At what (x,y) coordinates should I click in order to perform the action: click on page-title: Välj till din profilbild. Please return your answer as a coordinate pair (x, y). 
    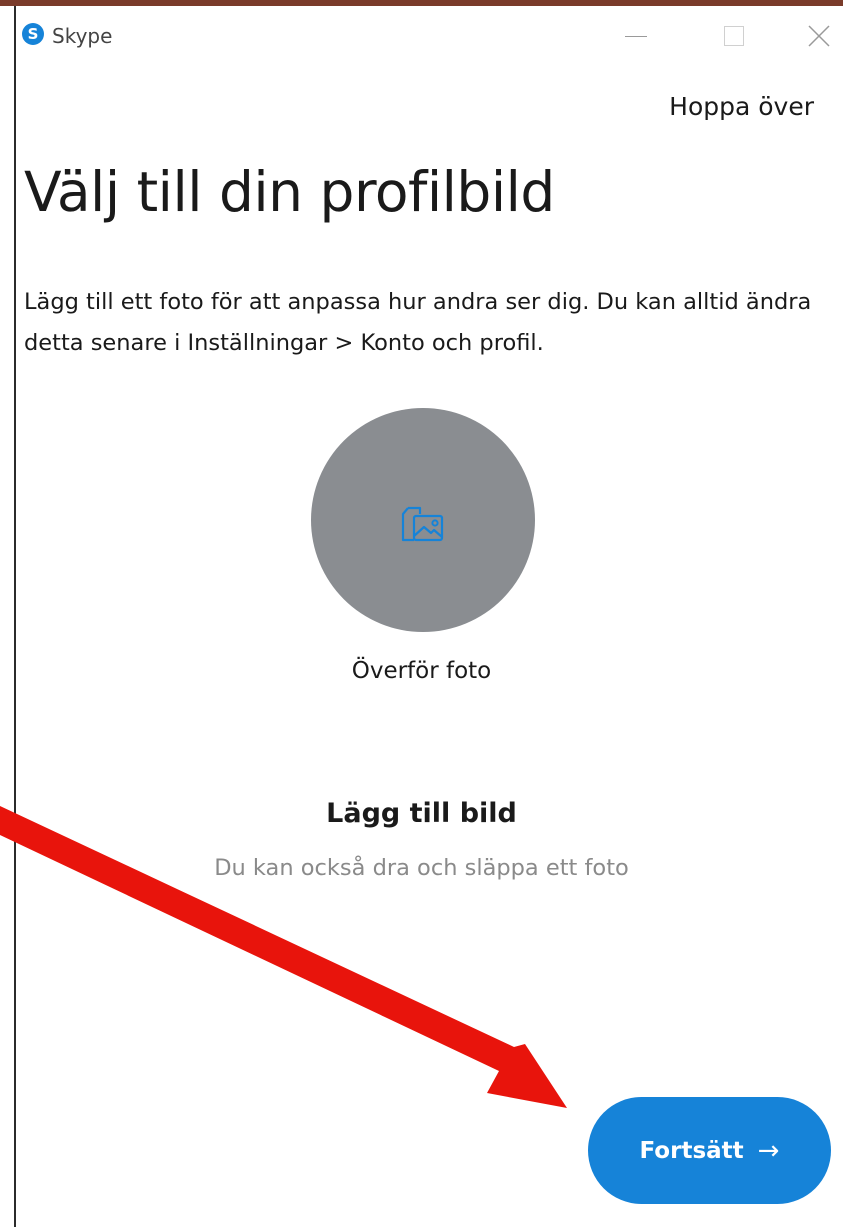
    Looking at the image, I should click on (289, 192).